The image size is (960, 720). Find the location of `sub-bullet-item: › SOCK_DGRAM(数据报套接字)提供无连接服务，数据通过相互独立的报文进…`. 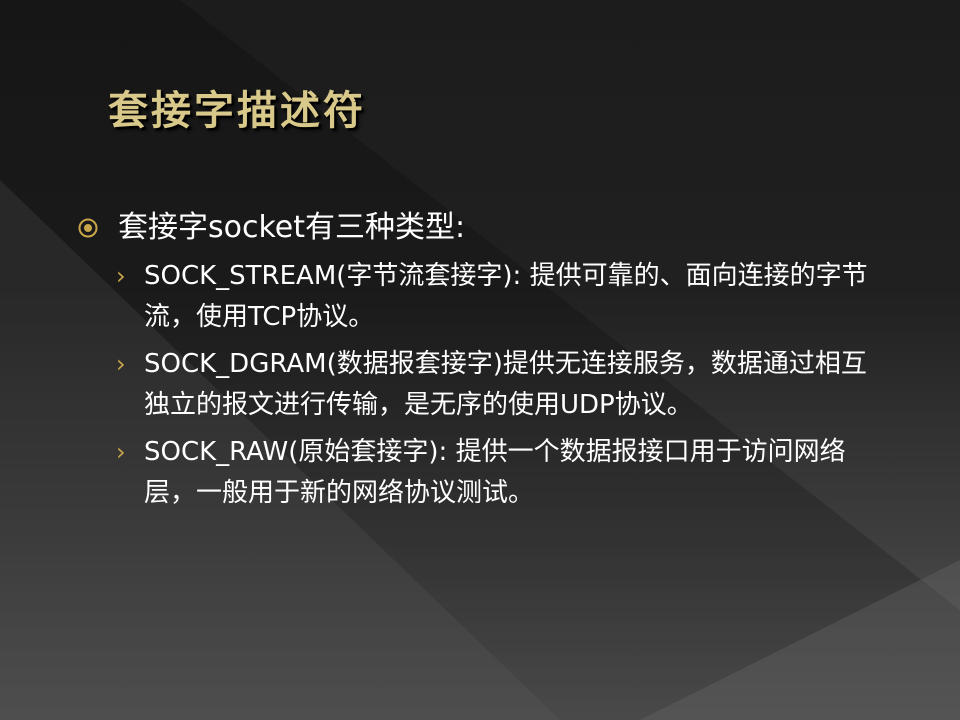

sub-bullet-item: › SOCK_DGRAM(数据报套接字)提供无连接服务，数据通过相互独立的报文进… is located at coordinates (476, 385).